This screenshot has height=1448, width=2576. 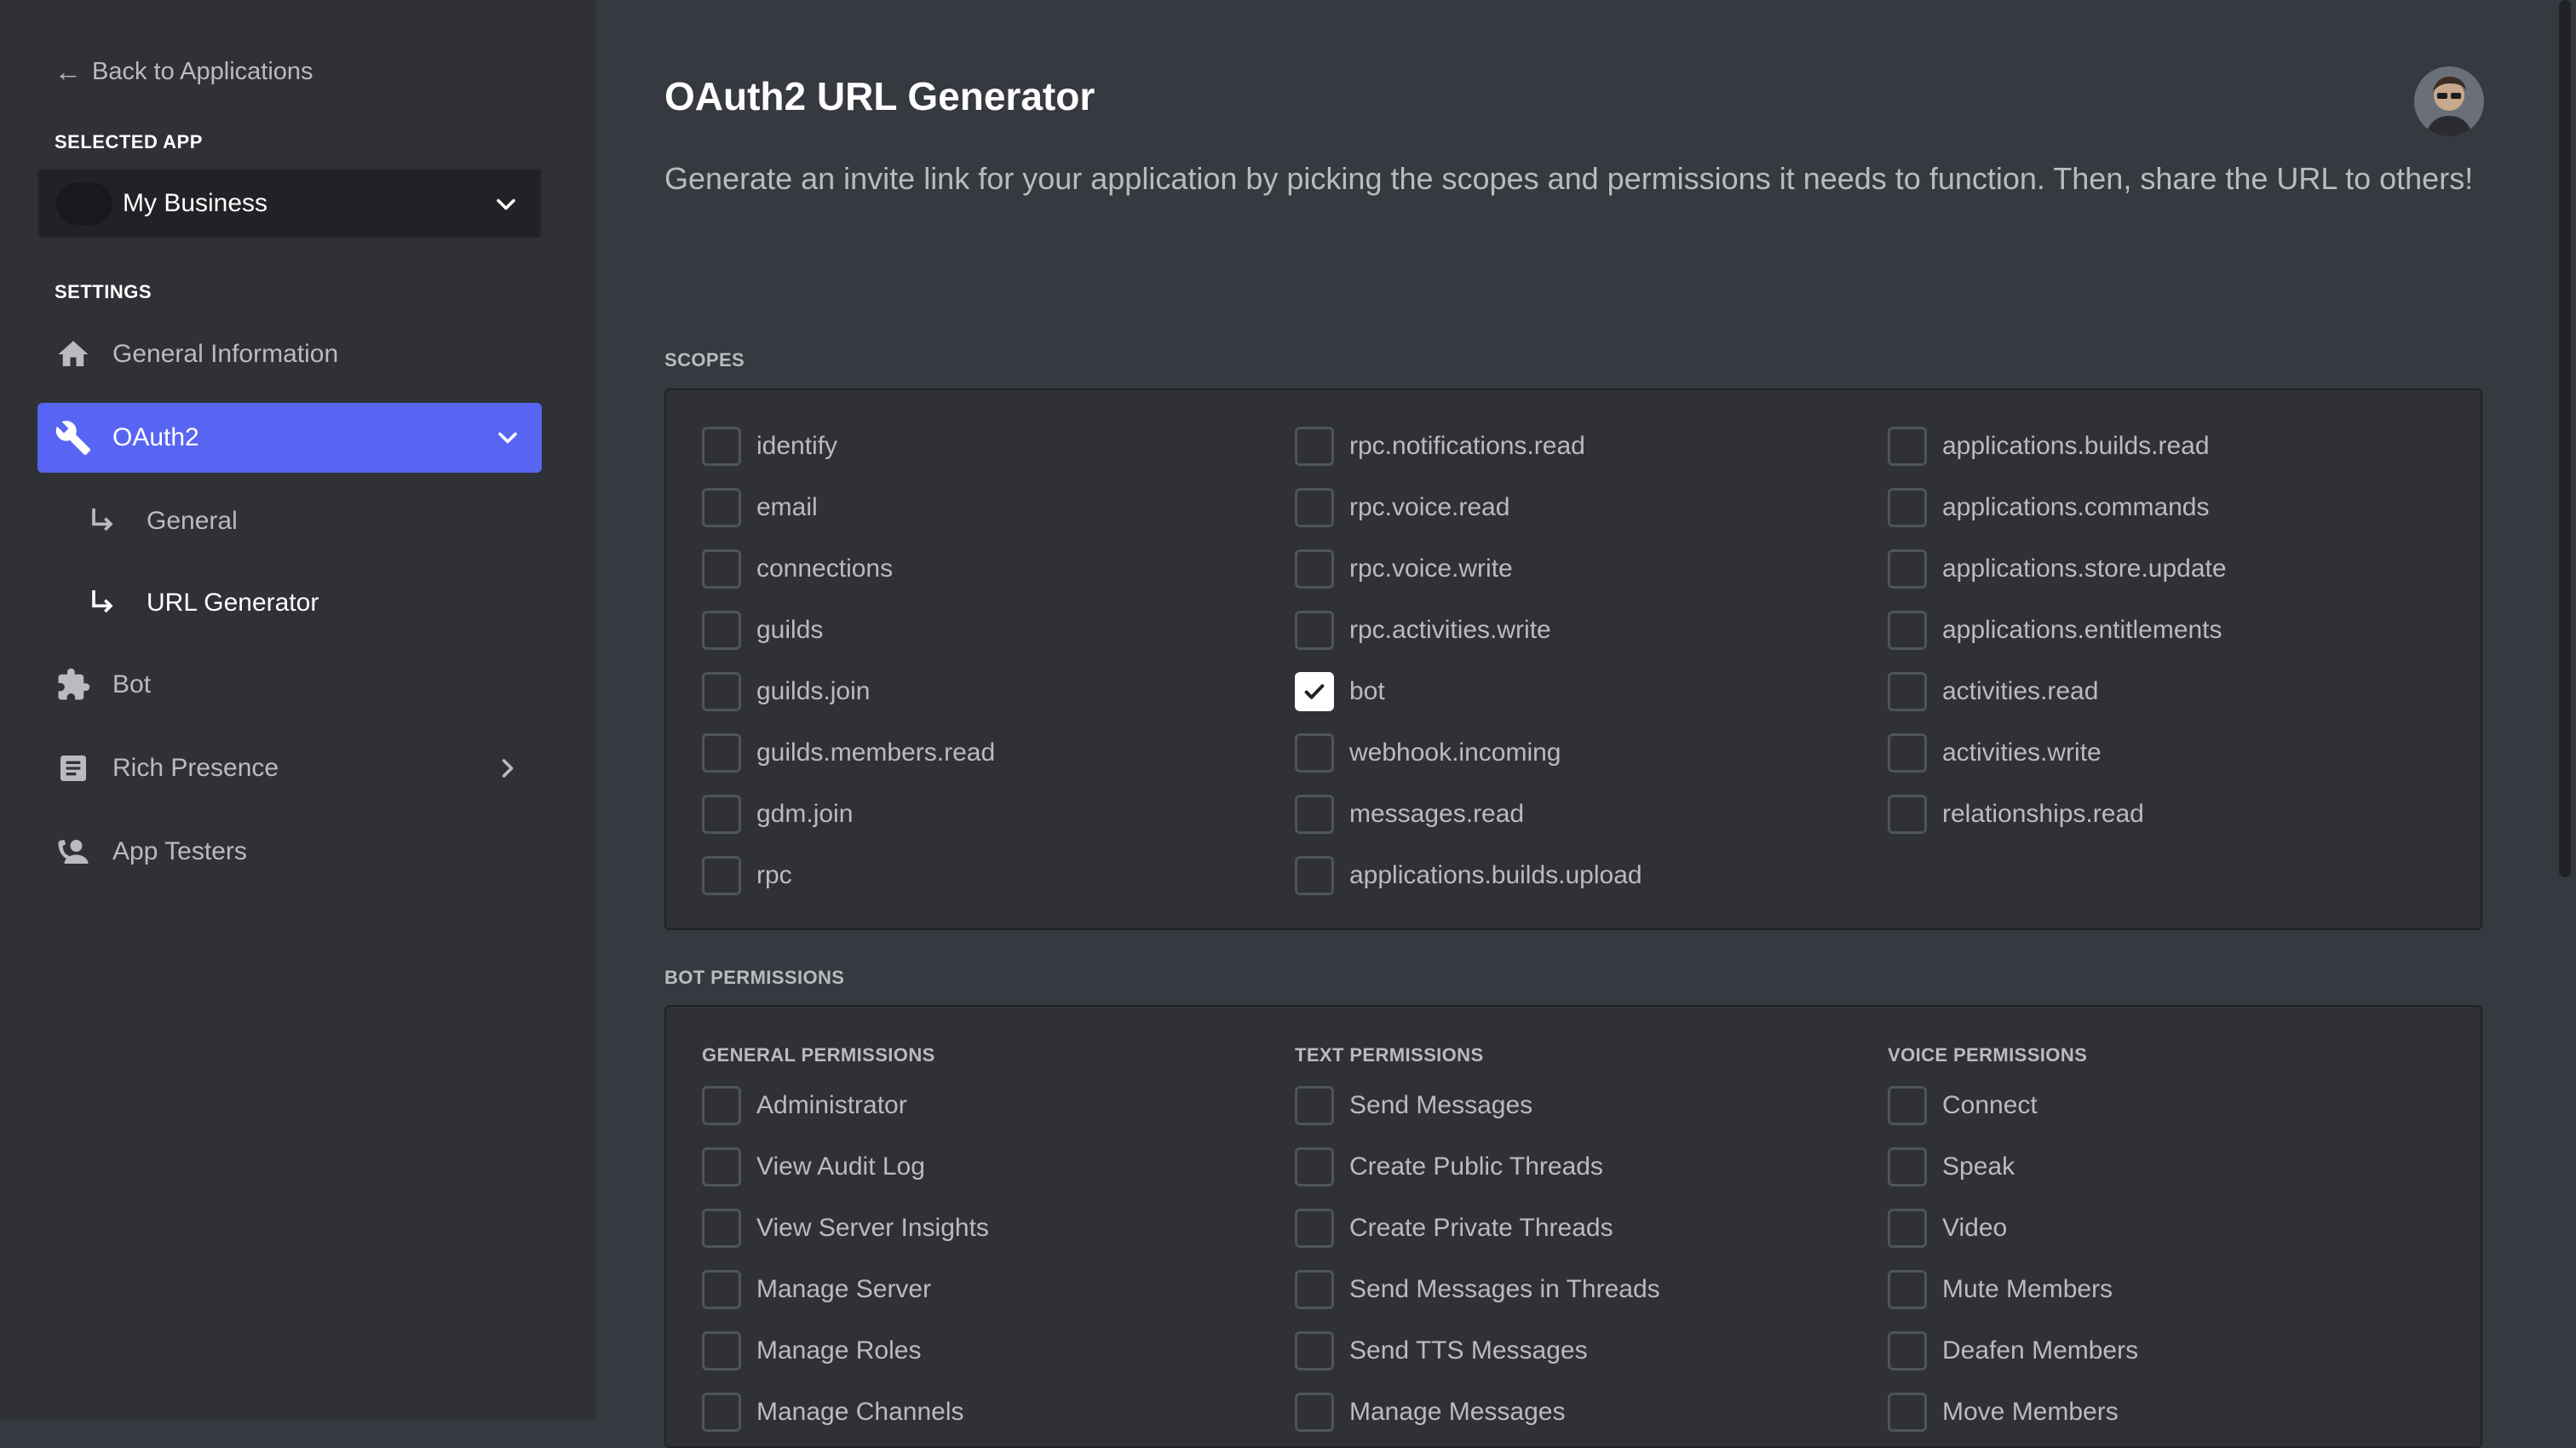 What do you see at coordinates (2055, 630) in the screenshot?
I see `checkbox-option: applications.entitlements` at bounding box center [2055, 630].